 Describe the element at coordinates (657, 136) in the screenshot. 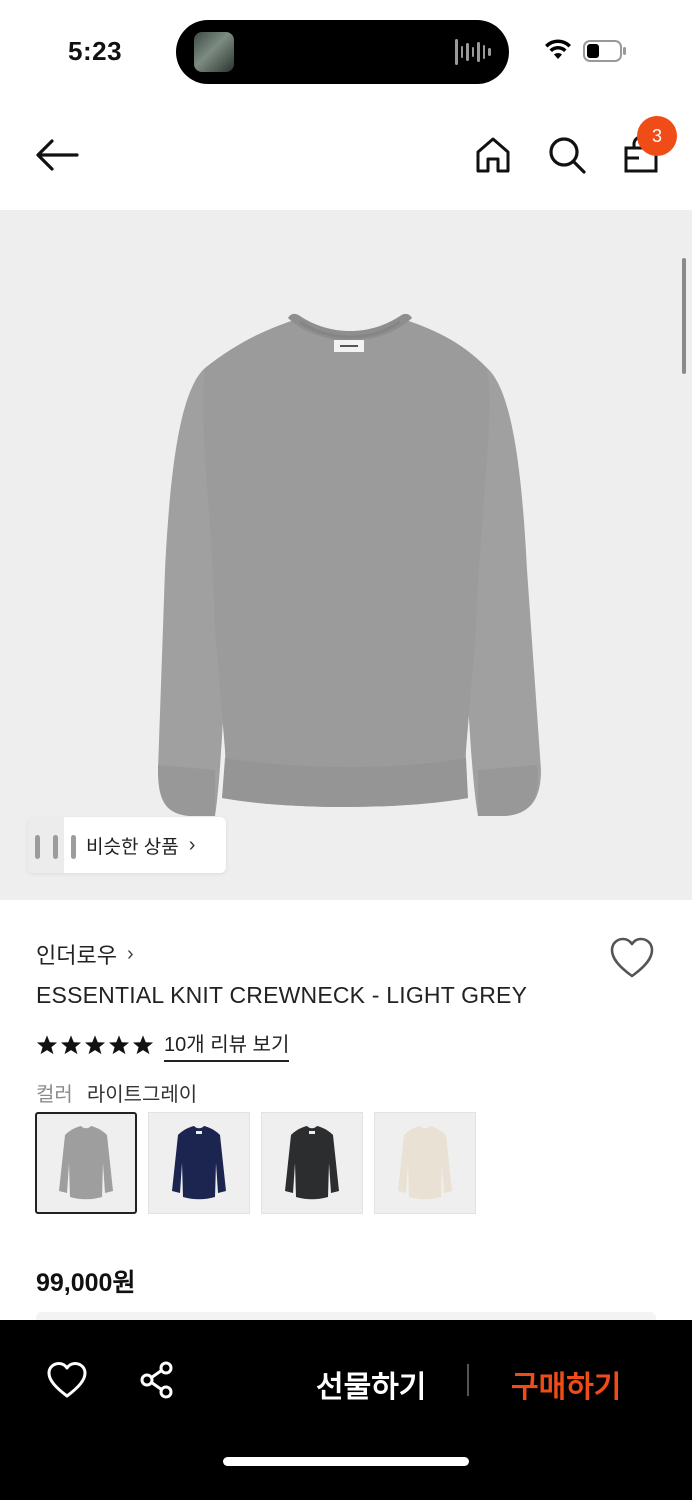

I see `cart-count-badge: 3` at that location.